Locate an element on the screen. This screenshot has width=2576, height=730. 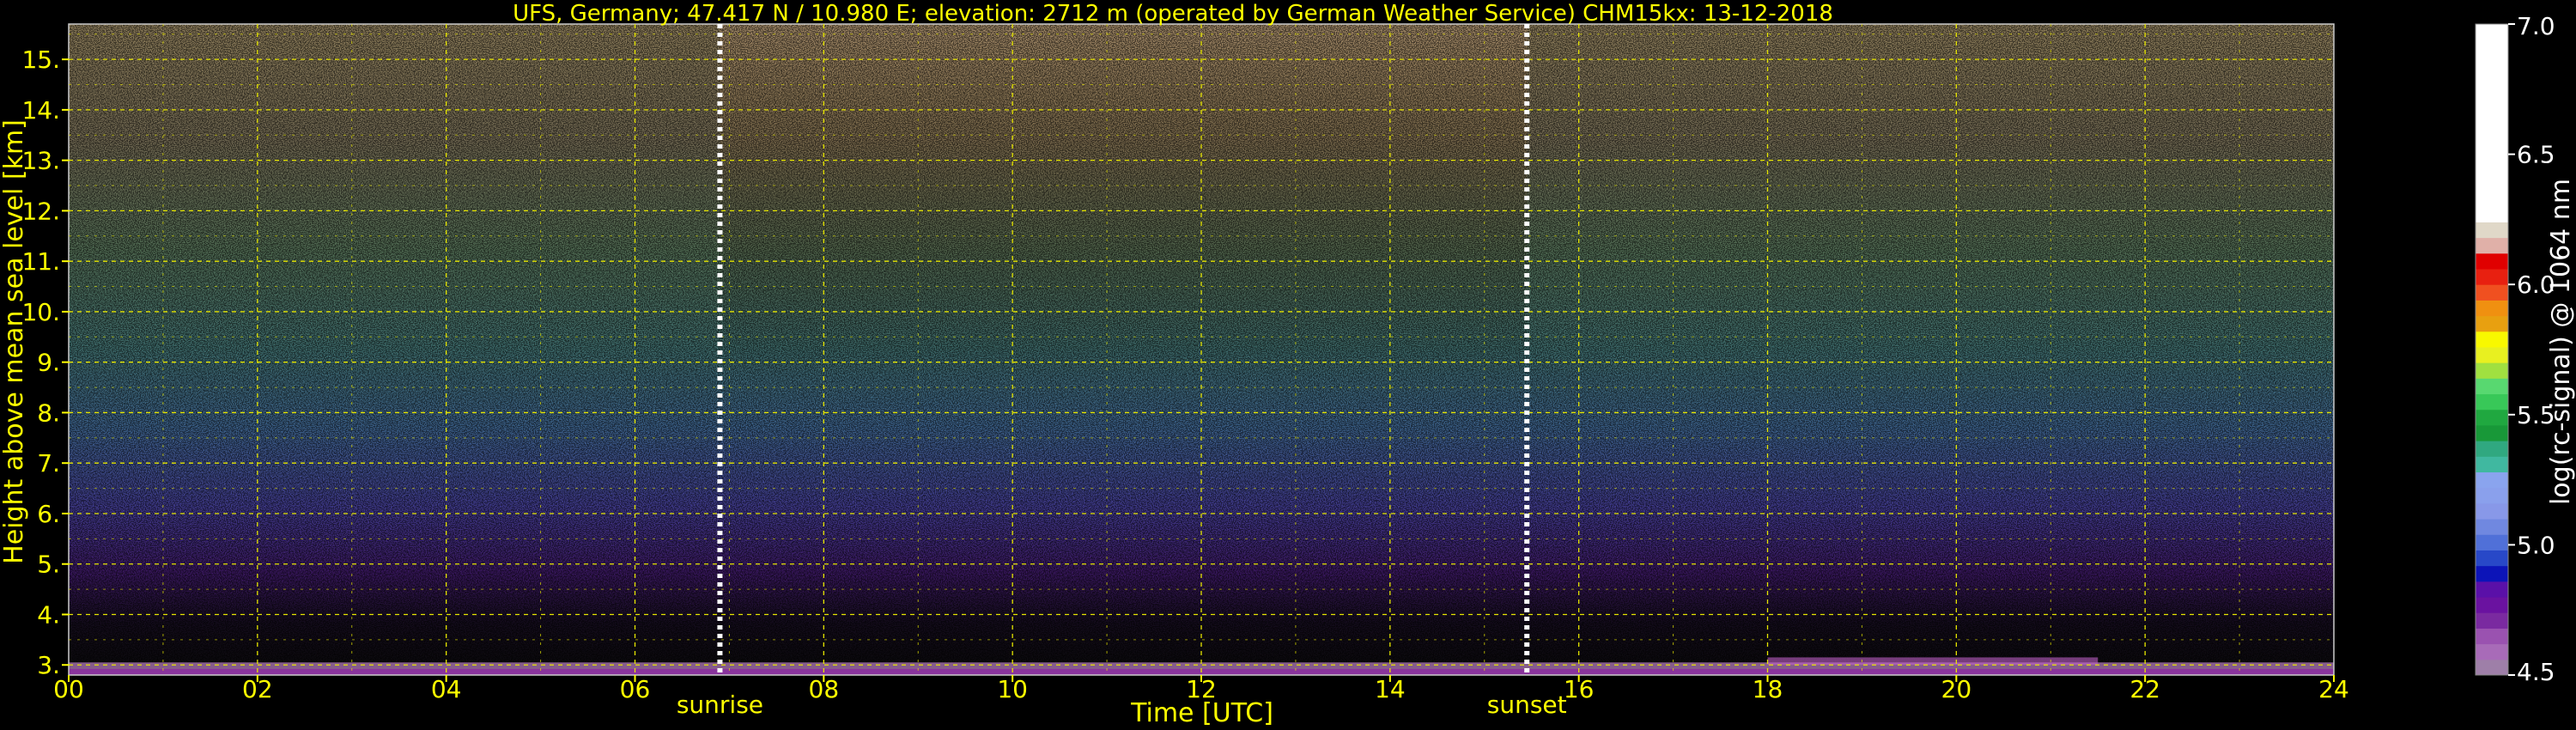
y-tick-label: 15. is located at coordinates (40, 60).